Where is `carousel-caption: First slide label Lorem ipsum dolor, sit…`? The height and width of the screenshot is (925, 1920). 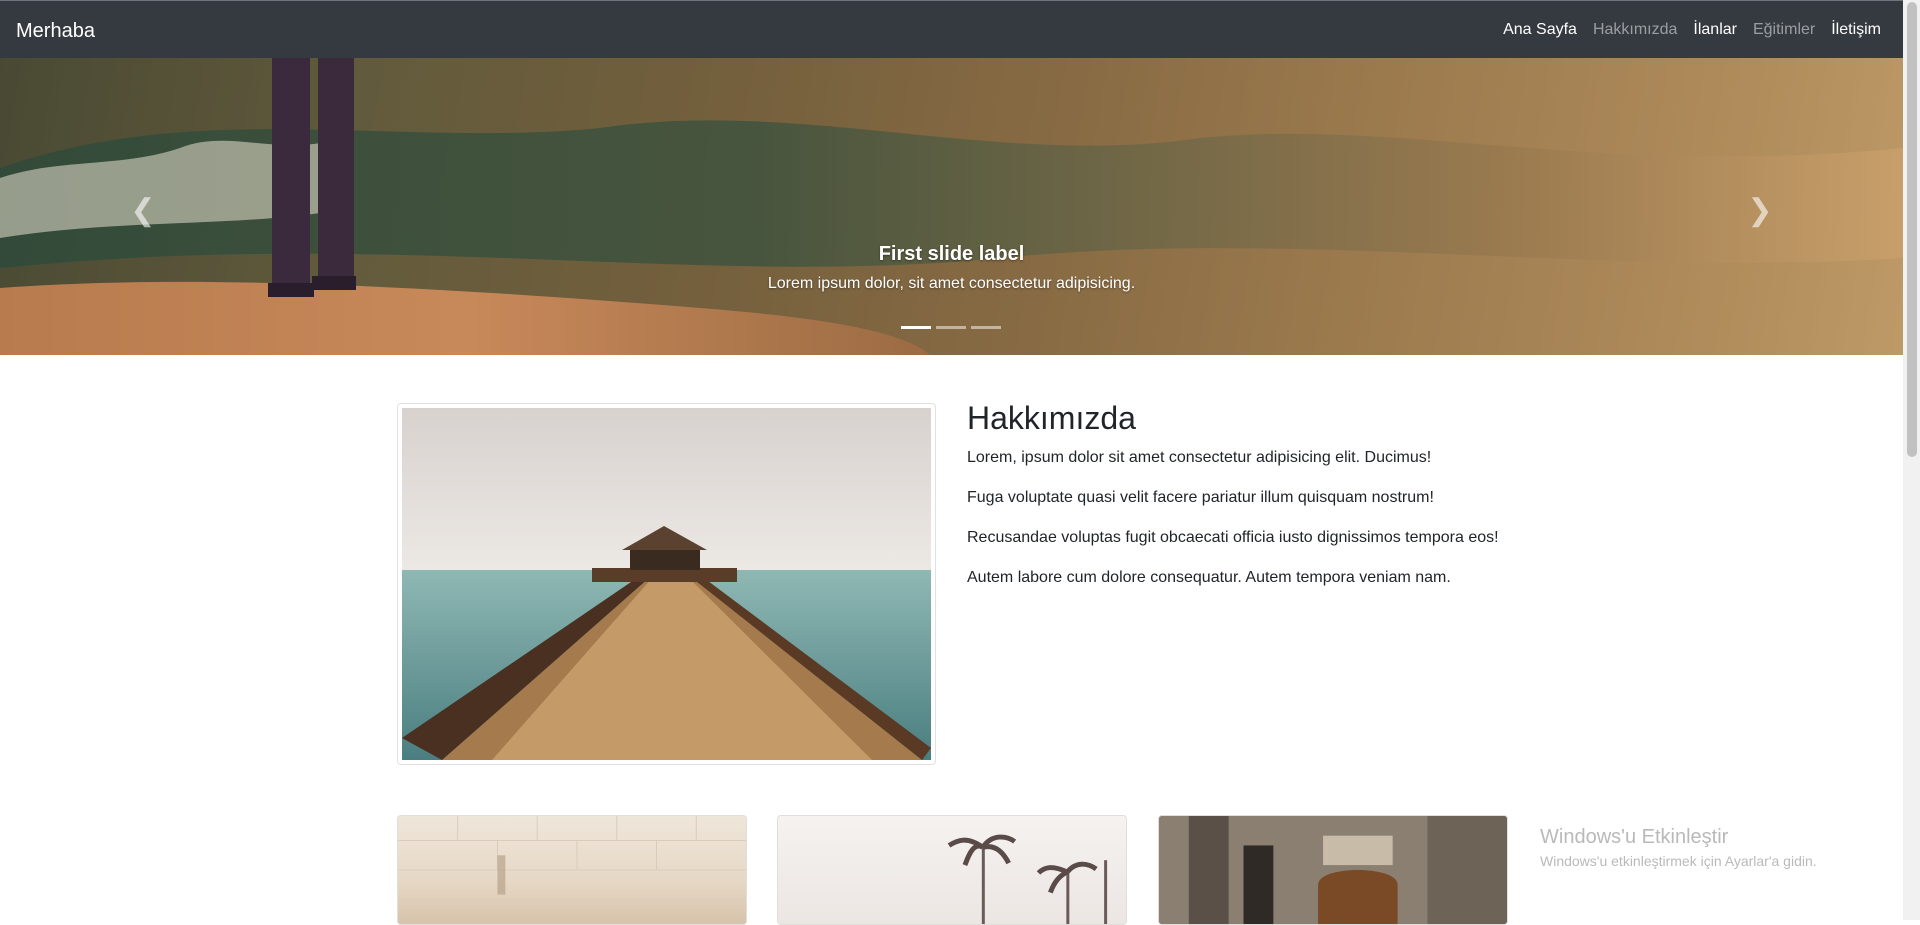 carousel-caption: First slide label Lorem ipsum dolor, sit… is located at coordinates (951, 268).